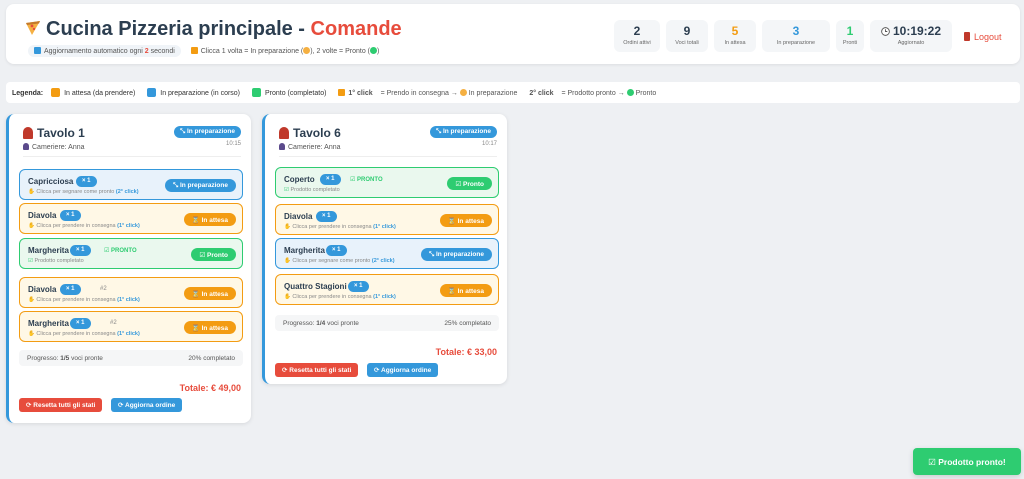 The width and height of the screenshot is (1024, 479). Describe the element at coordinates (850, 36) in the screenshot. I see `stat-ready: 1 Pronti` at that location.